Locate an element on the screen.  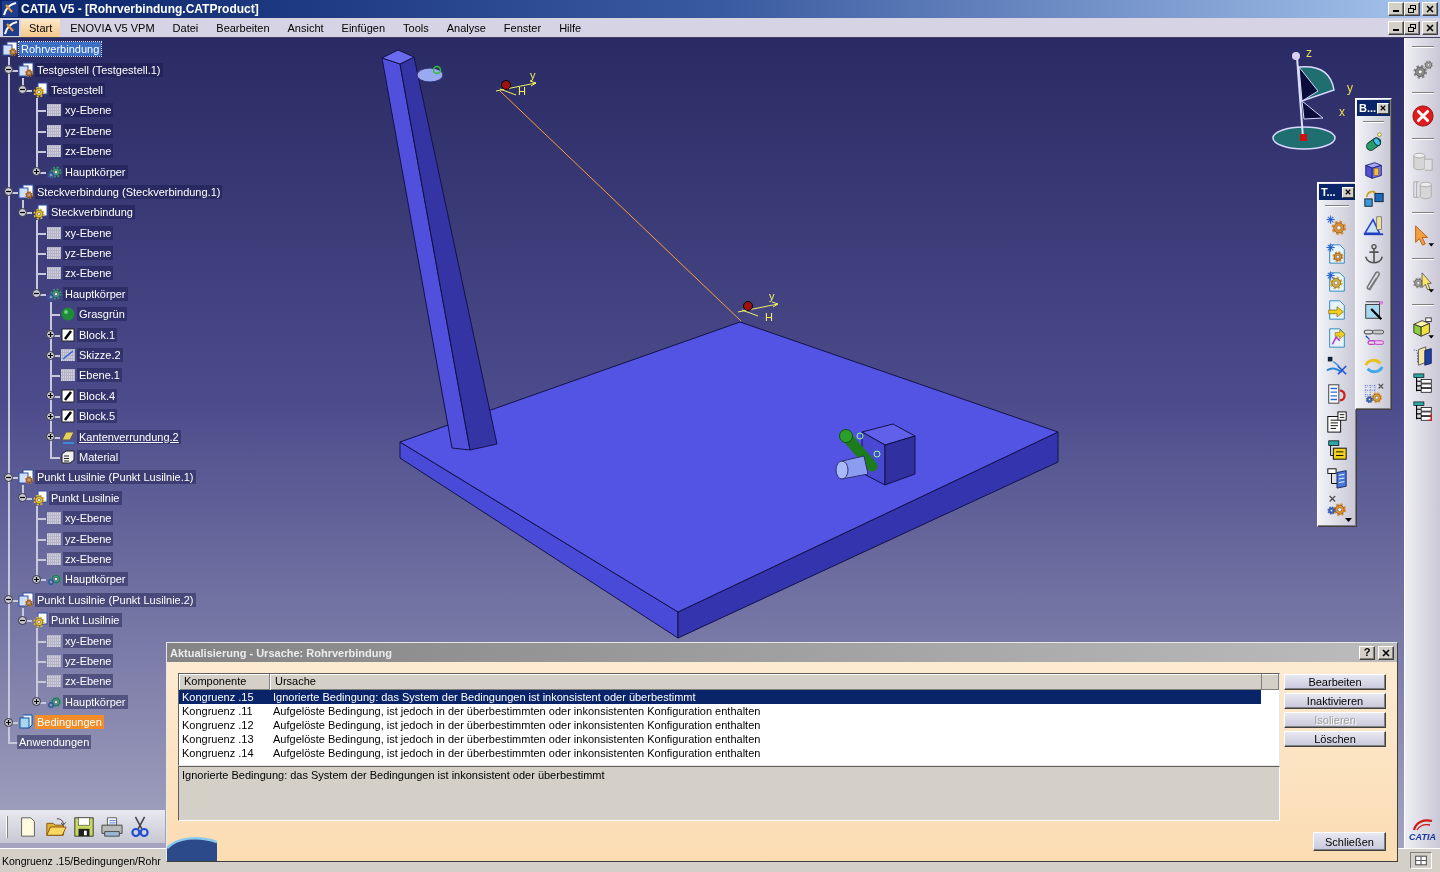
menu-item: Analyse is located at coordinates (466, 27).